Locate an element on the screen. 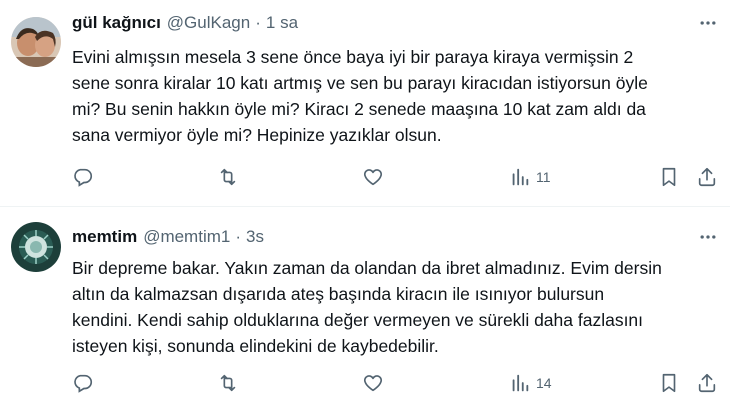 This screenshot has width=730, height=420. timestamp: 1 sa is located at coordinates (282, 23).